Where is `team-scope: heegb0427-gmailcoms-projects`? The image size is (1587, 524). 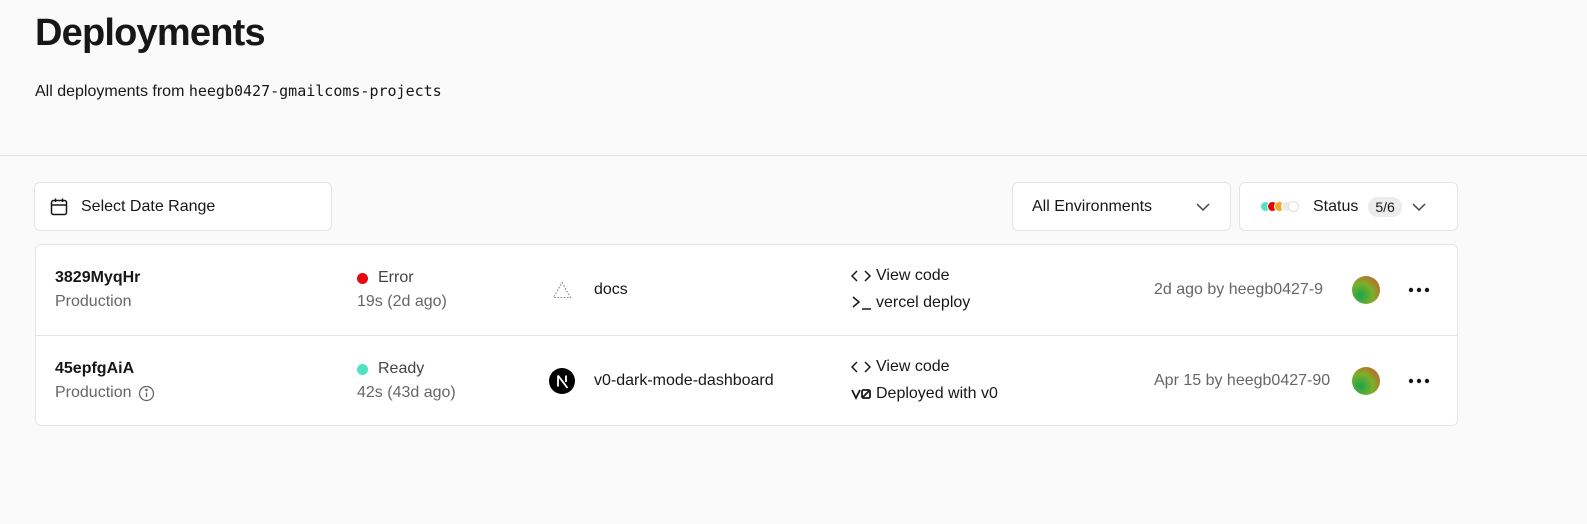 team-scope: heegb0427-gmailcoms-projects is located at coordinates (315, 91).